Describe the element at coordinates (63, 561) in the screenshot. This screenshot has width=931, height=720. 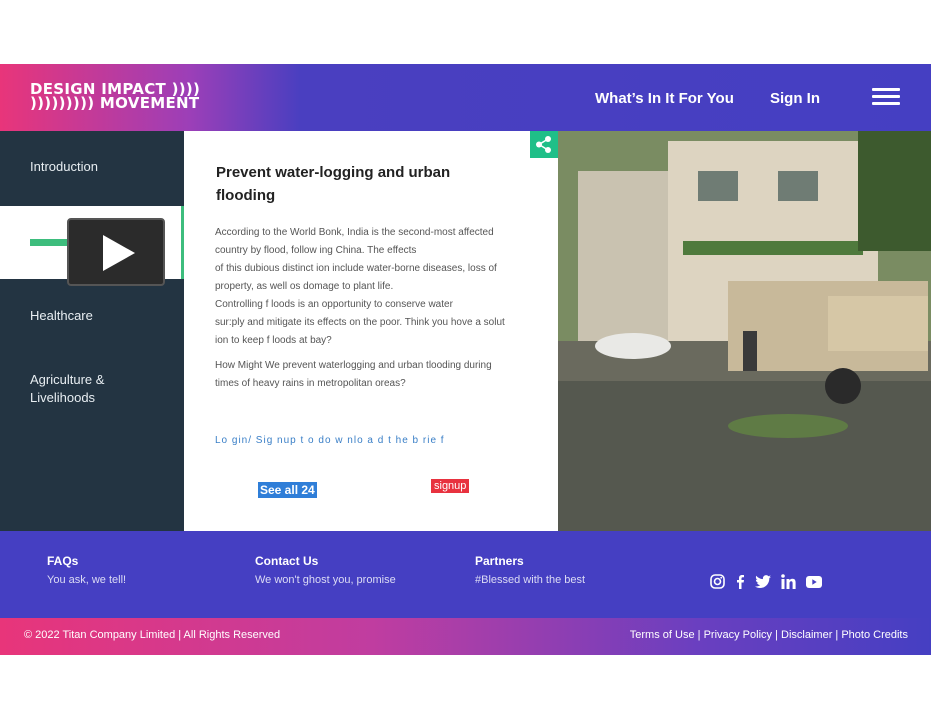
I see `footer-faqs-title: FAQs` at that location.